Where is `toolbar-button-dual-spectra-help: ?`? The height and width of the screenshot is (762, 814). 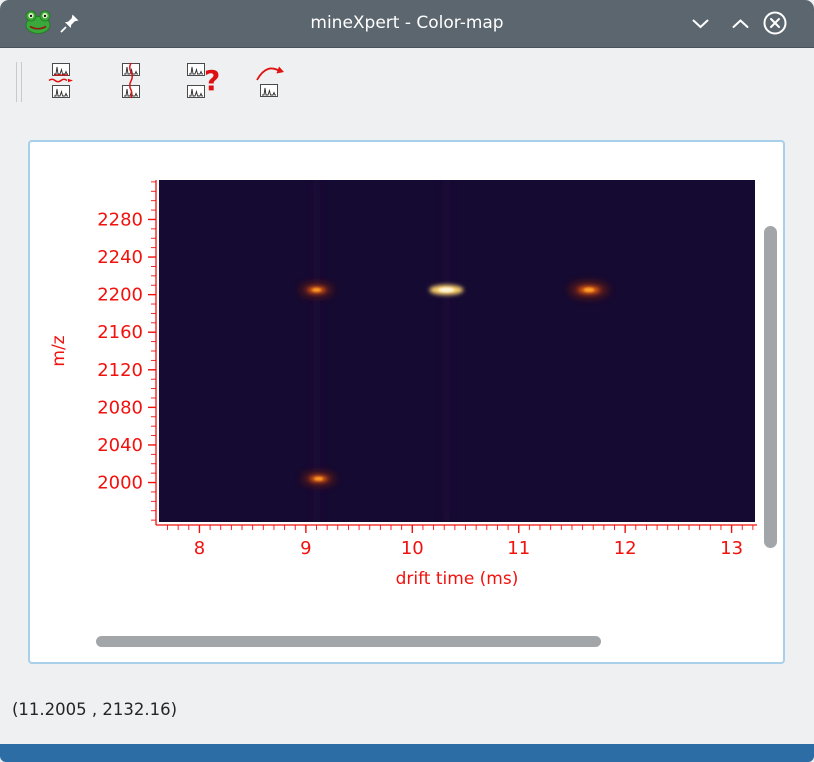 toolbar-button-dual-spectra-help: ? is located at coordinates (201, 81).